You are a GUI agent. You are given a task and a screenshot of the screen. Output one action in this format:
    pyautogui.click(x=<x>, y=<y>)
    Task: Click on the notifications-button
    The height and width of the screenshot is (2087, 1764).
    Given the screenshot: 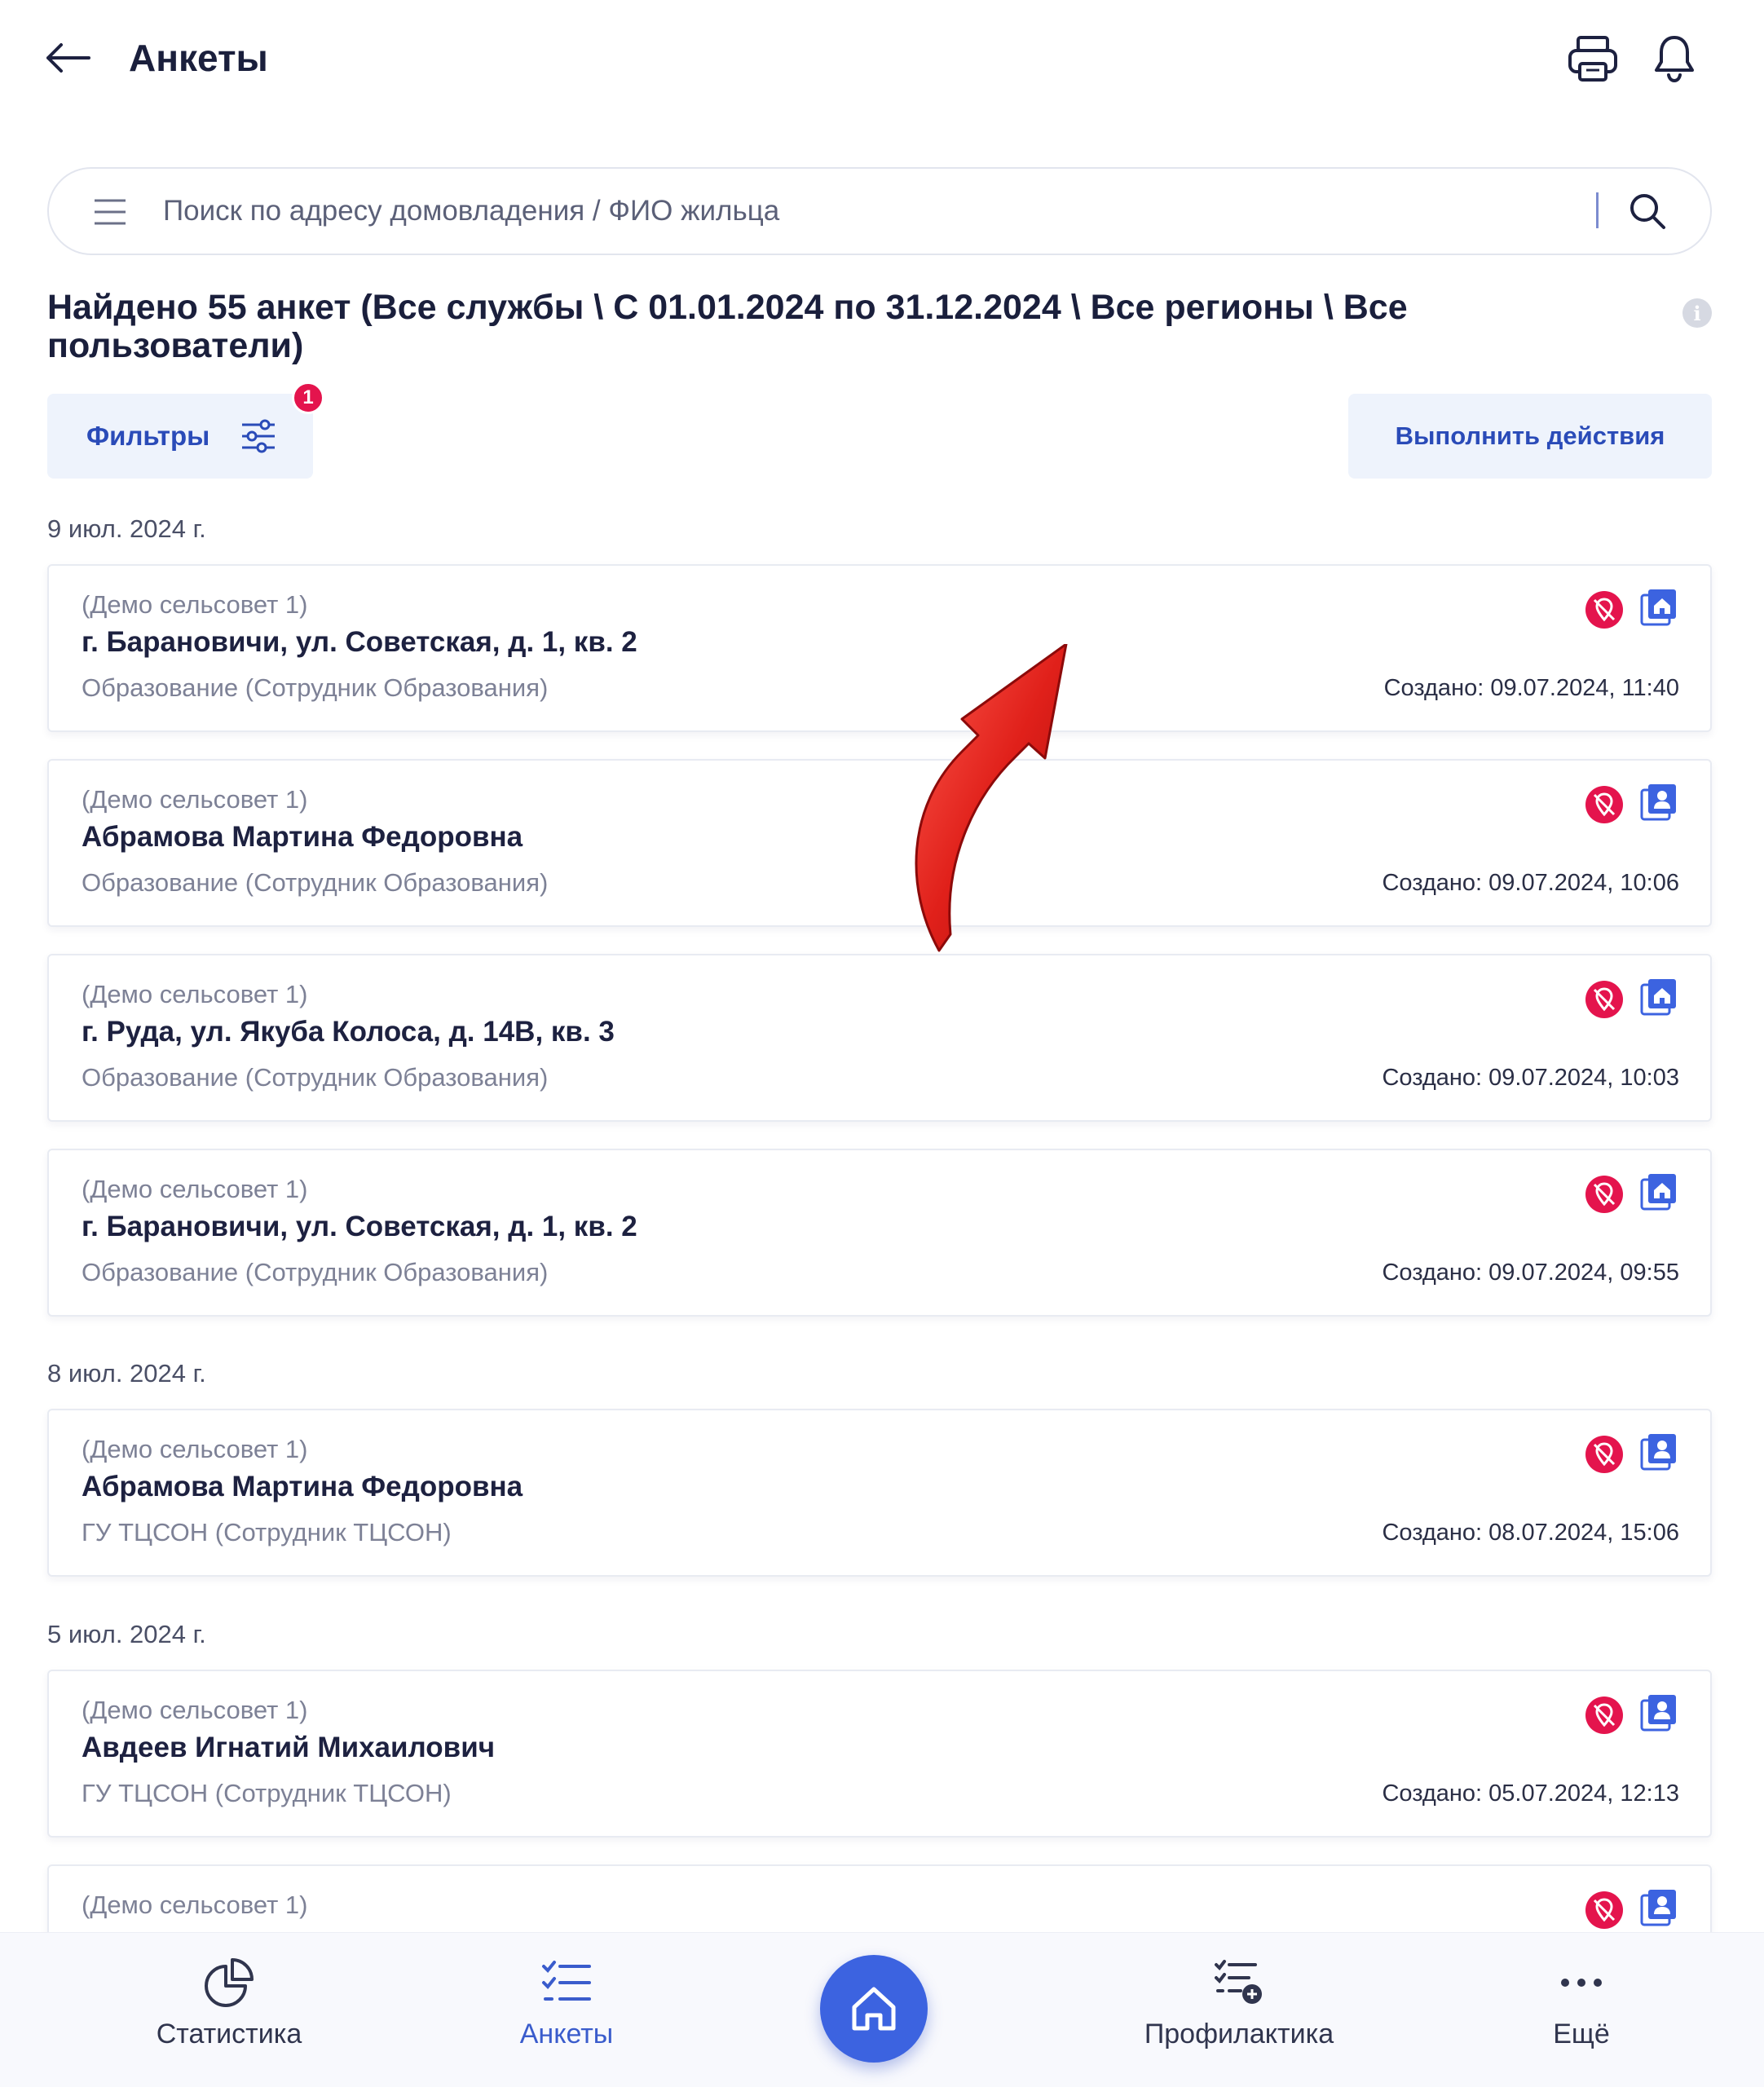 What is the action you would take?
    pyautogui.click(x=1674, y=58)
    